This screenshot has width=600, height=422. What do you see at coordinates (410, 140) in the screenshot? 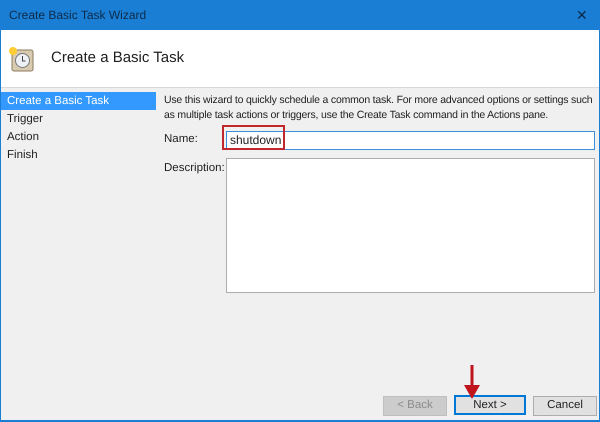
I see `name-field: shutdown` at bounding box center [410, 140].